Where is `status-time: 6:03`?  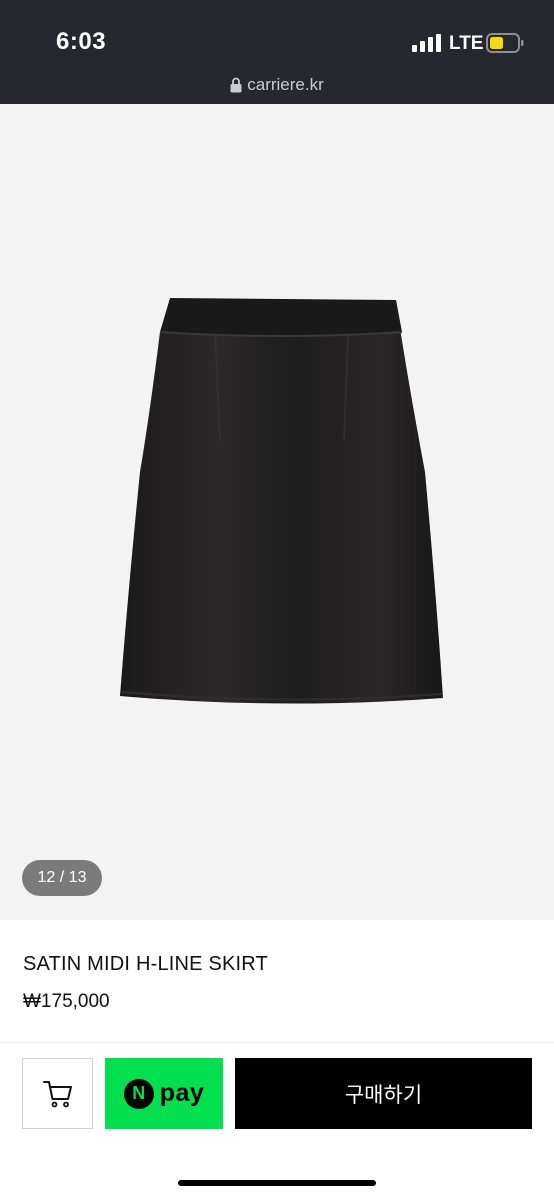 status-time: 6:03 is located at coordinates (81, 41).